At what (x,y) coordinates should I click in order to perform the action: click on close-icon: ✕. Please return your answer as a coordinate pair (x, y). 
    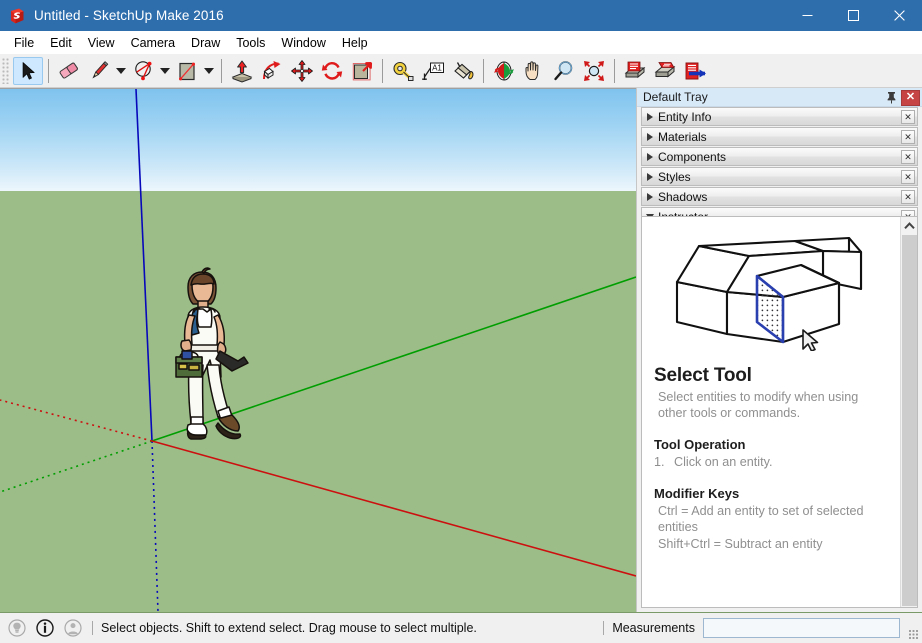
    Looking at the image, I should click on (910, 97).